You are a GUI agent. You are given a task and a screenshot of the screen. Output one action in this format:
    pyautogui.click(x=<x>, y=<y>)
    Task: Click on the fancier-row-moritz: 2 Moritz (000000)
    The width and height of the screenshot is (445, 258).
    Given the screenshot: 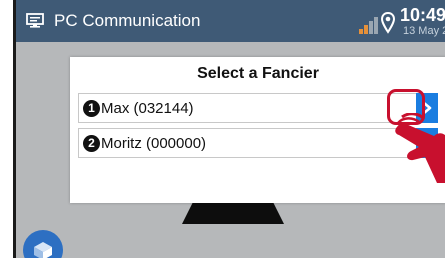 What is the action you would take?
    pyautogui.click(x=258, y=143)
    